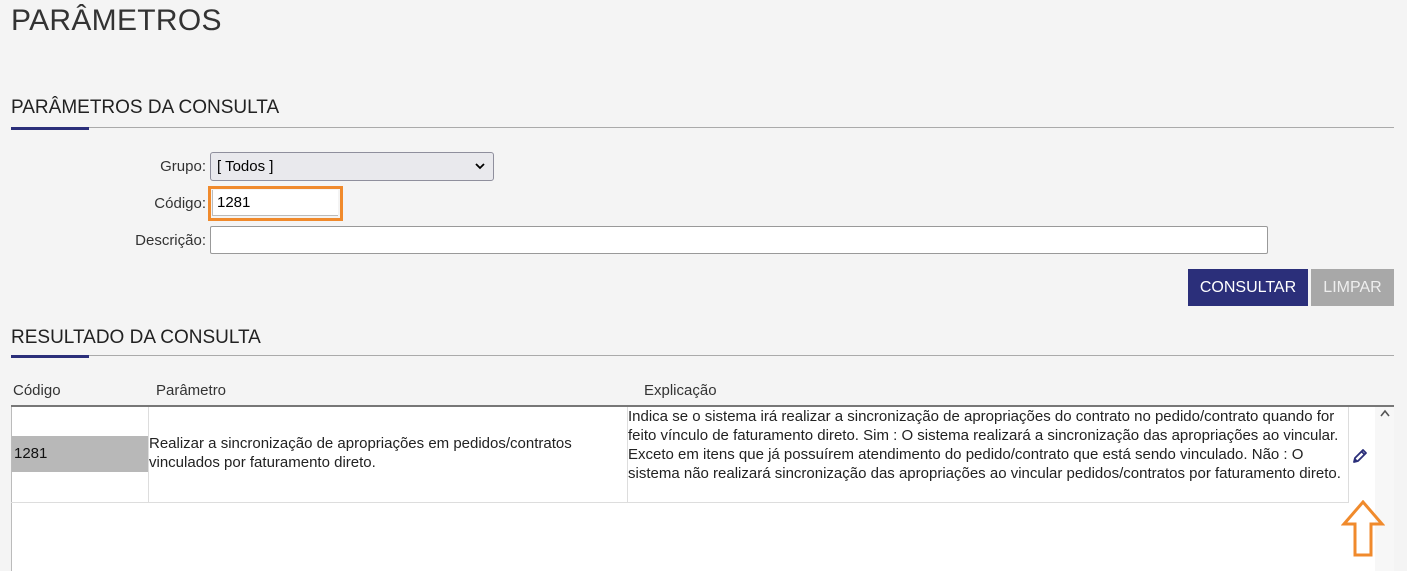 The image size is (1407, 571). I want to click on row-divider, so click(680, 502).